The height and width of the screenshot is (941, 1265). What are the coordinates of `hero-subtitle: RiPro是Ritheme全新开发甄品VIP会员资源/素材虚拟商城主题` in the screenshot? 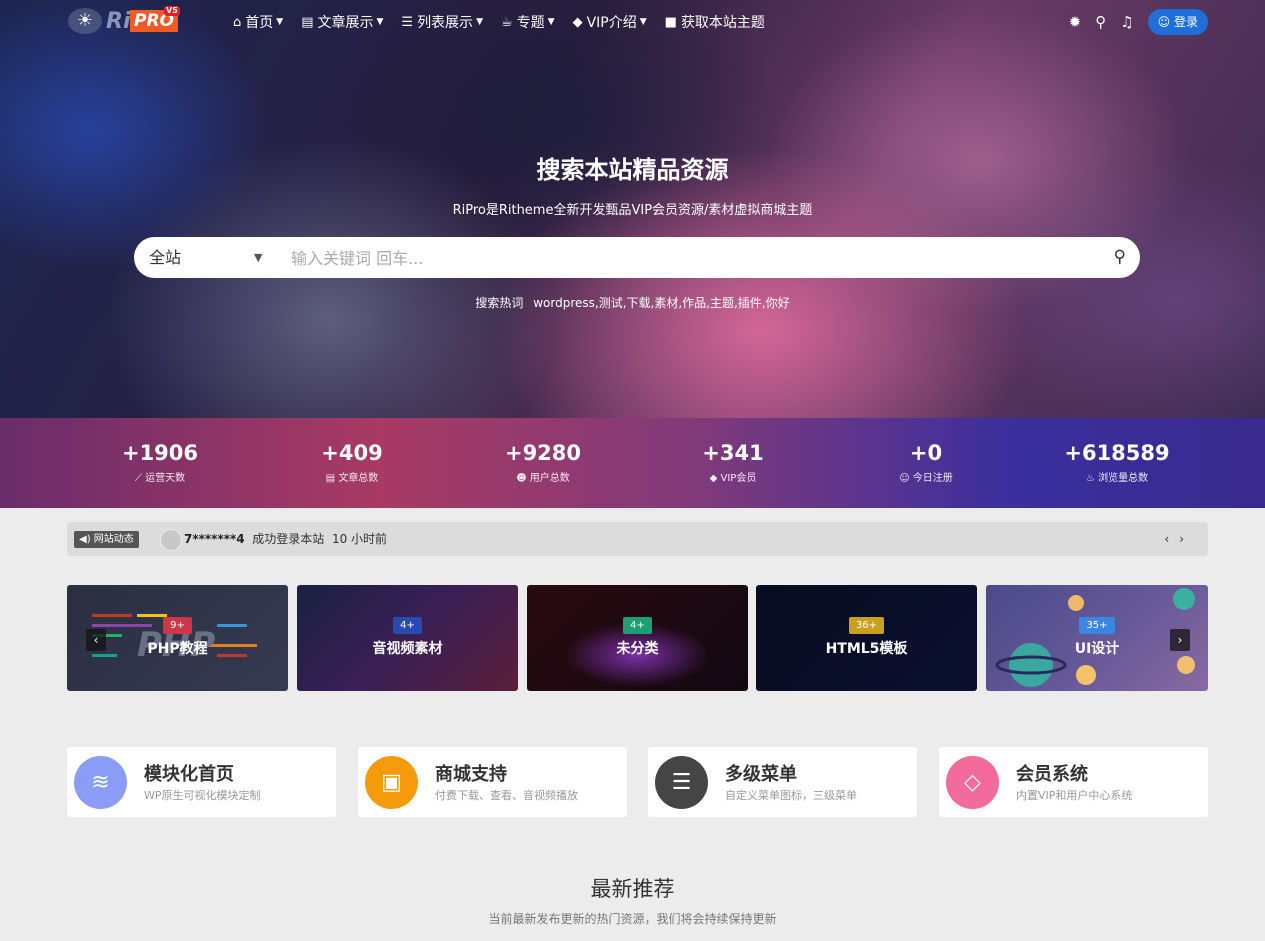 It's located at (632, 210).